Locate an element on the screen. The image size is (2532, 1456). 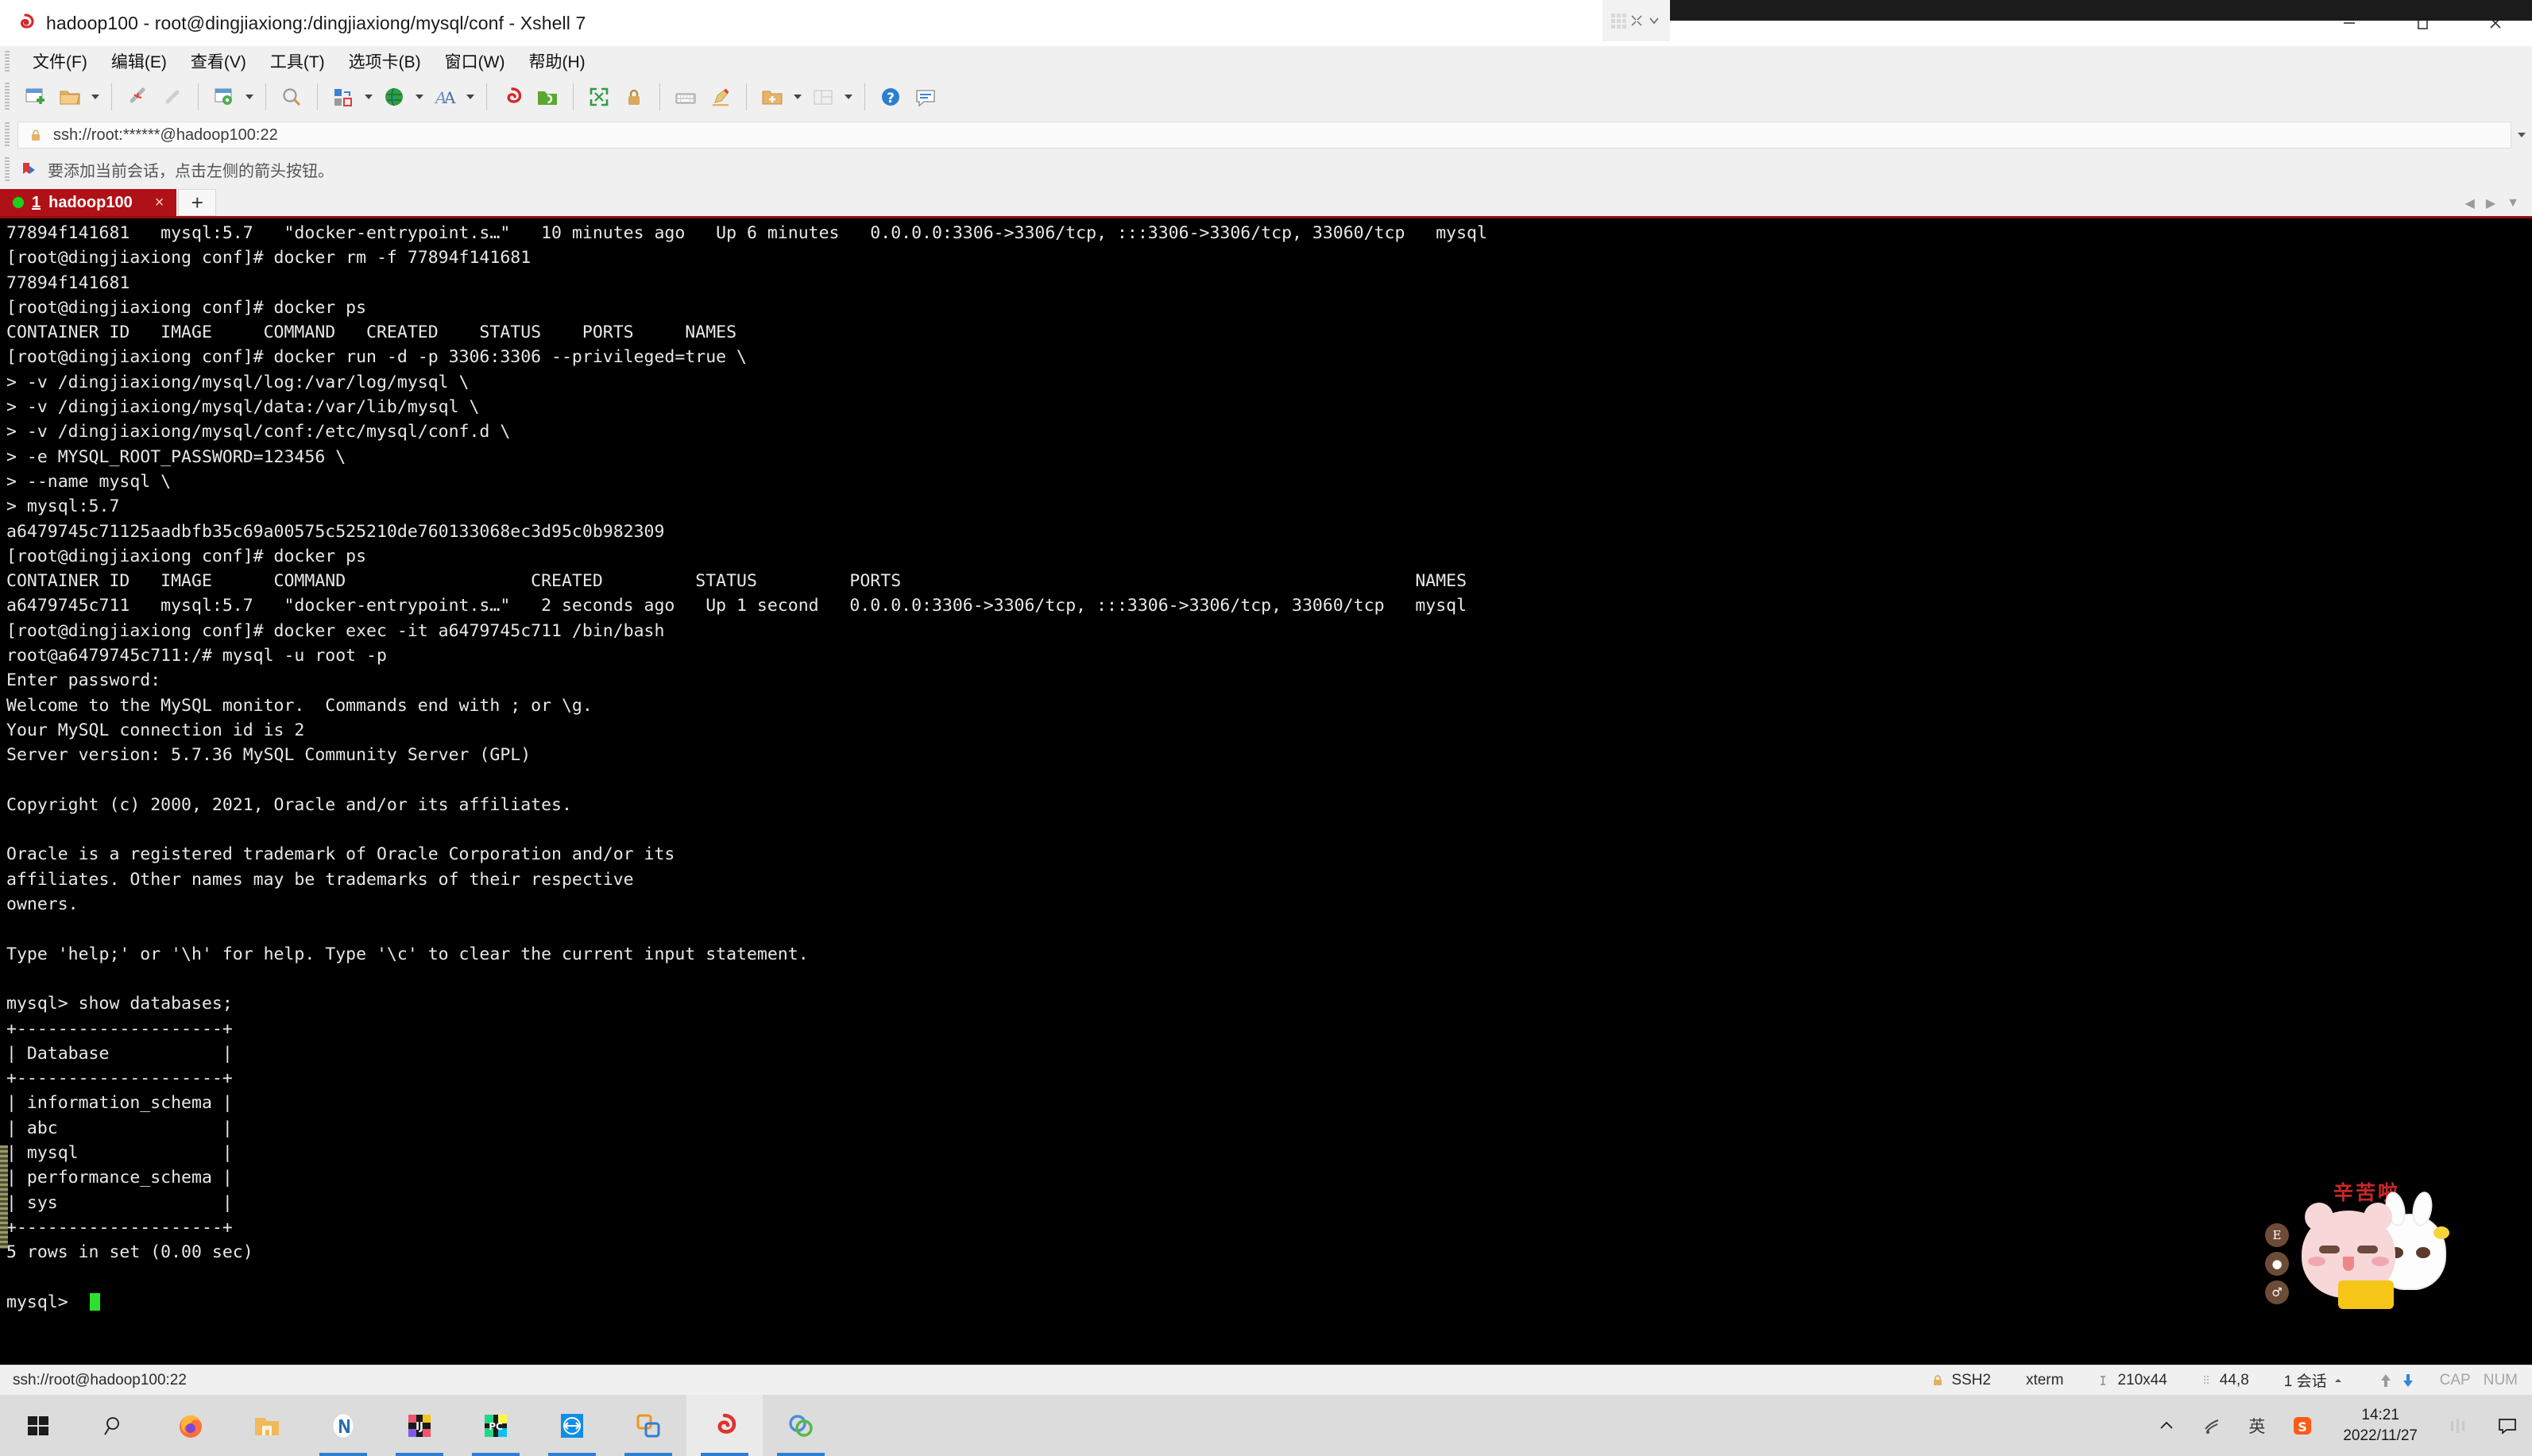
tab-hadoop100: 1 hadoop100 × is located at coordinates (89, 202).